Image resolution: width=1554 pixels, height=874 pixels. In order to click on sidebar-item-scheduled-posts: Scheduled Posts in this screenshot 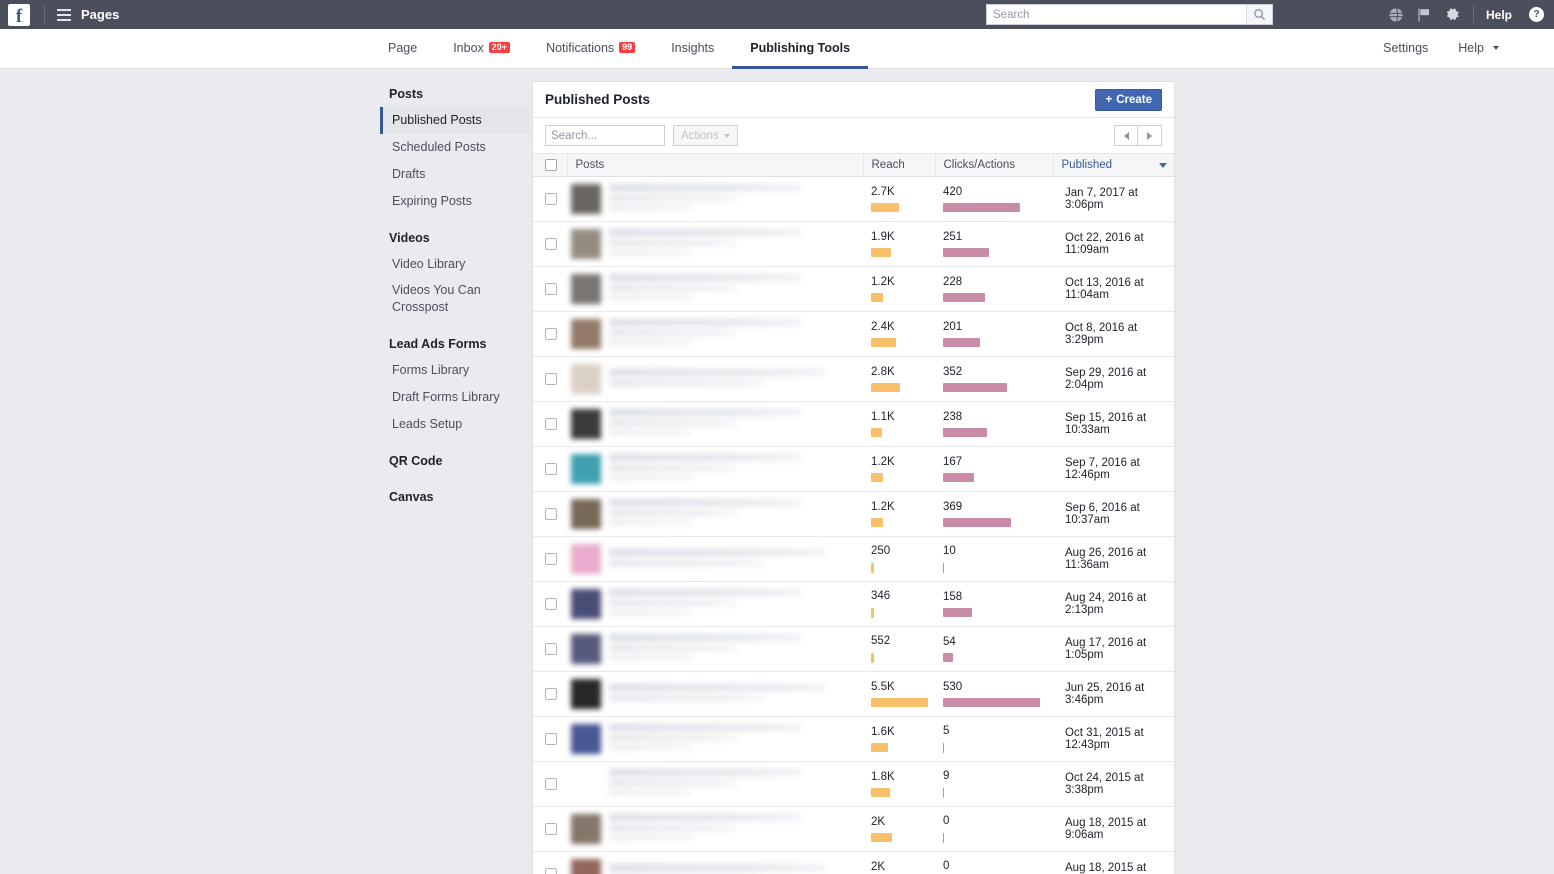, I will do `click(455, 147)`.